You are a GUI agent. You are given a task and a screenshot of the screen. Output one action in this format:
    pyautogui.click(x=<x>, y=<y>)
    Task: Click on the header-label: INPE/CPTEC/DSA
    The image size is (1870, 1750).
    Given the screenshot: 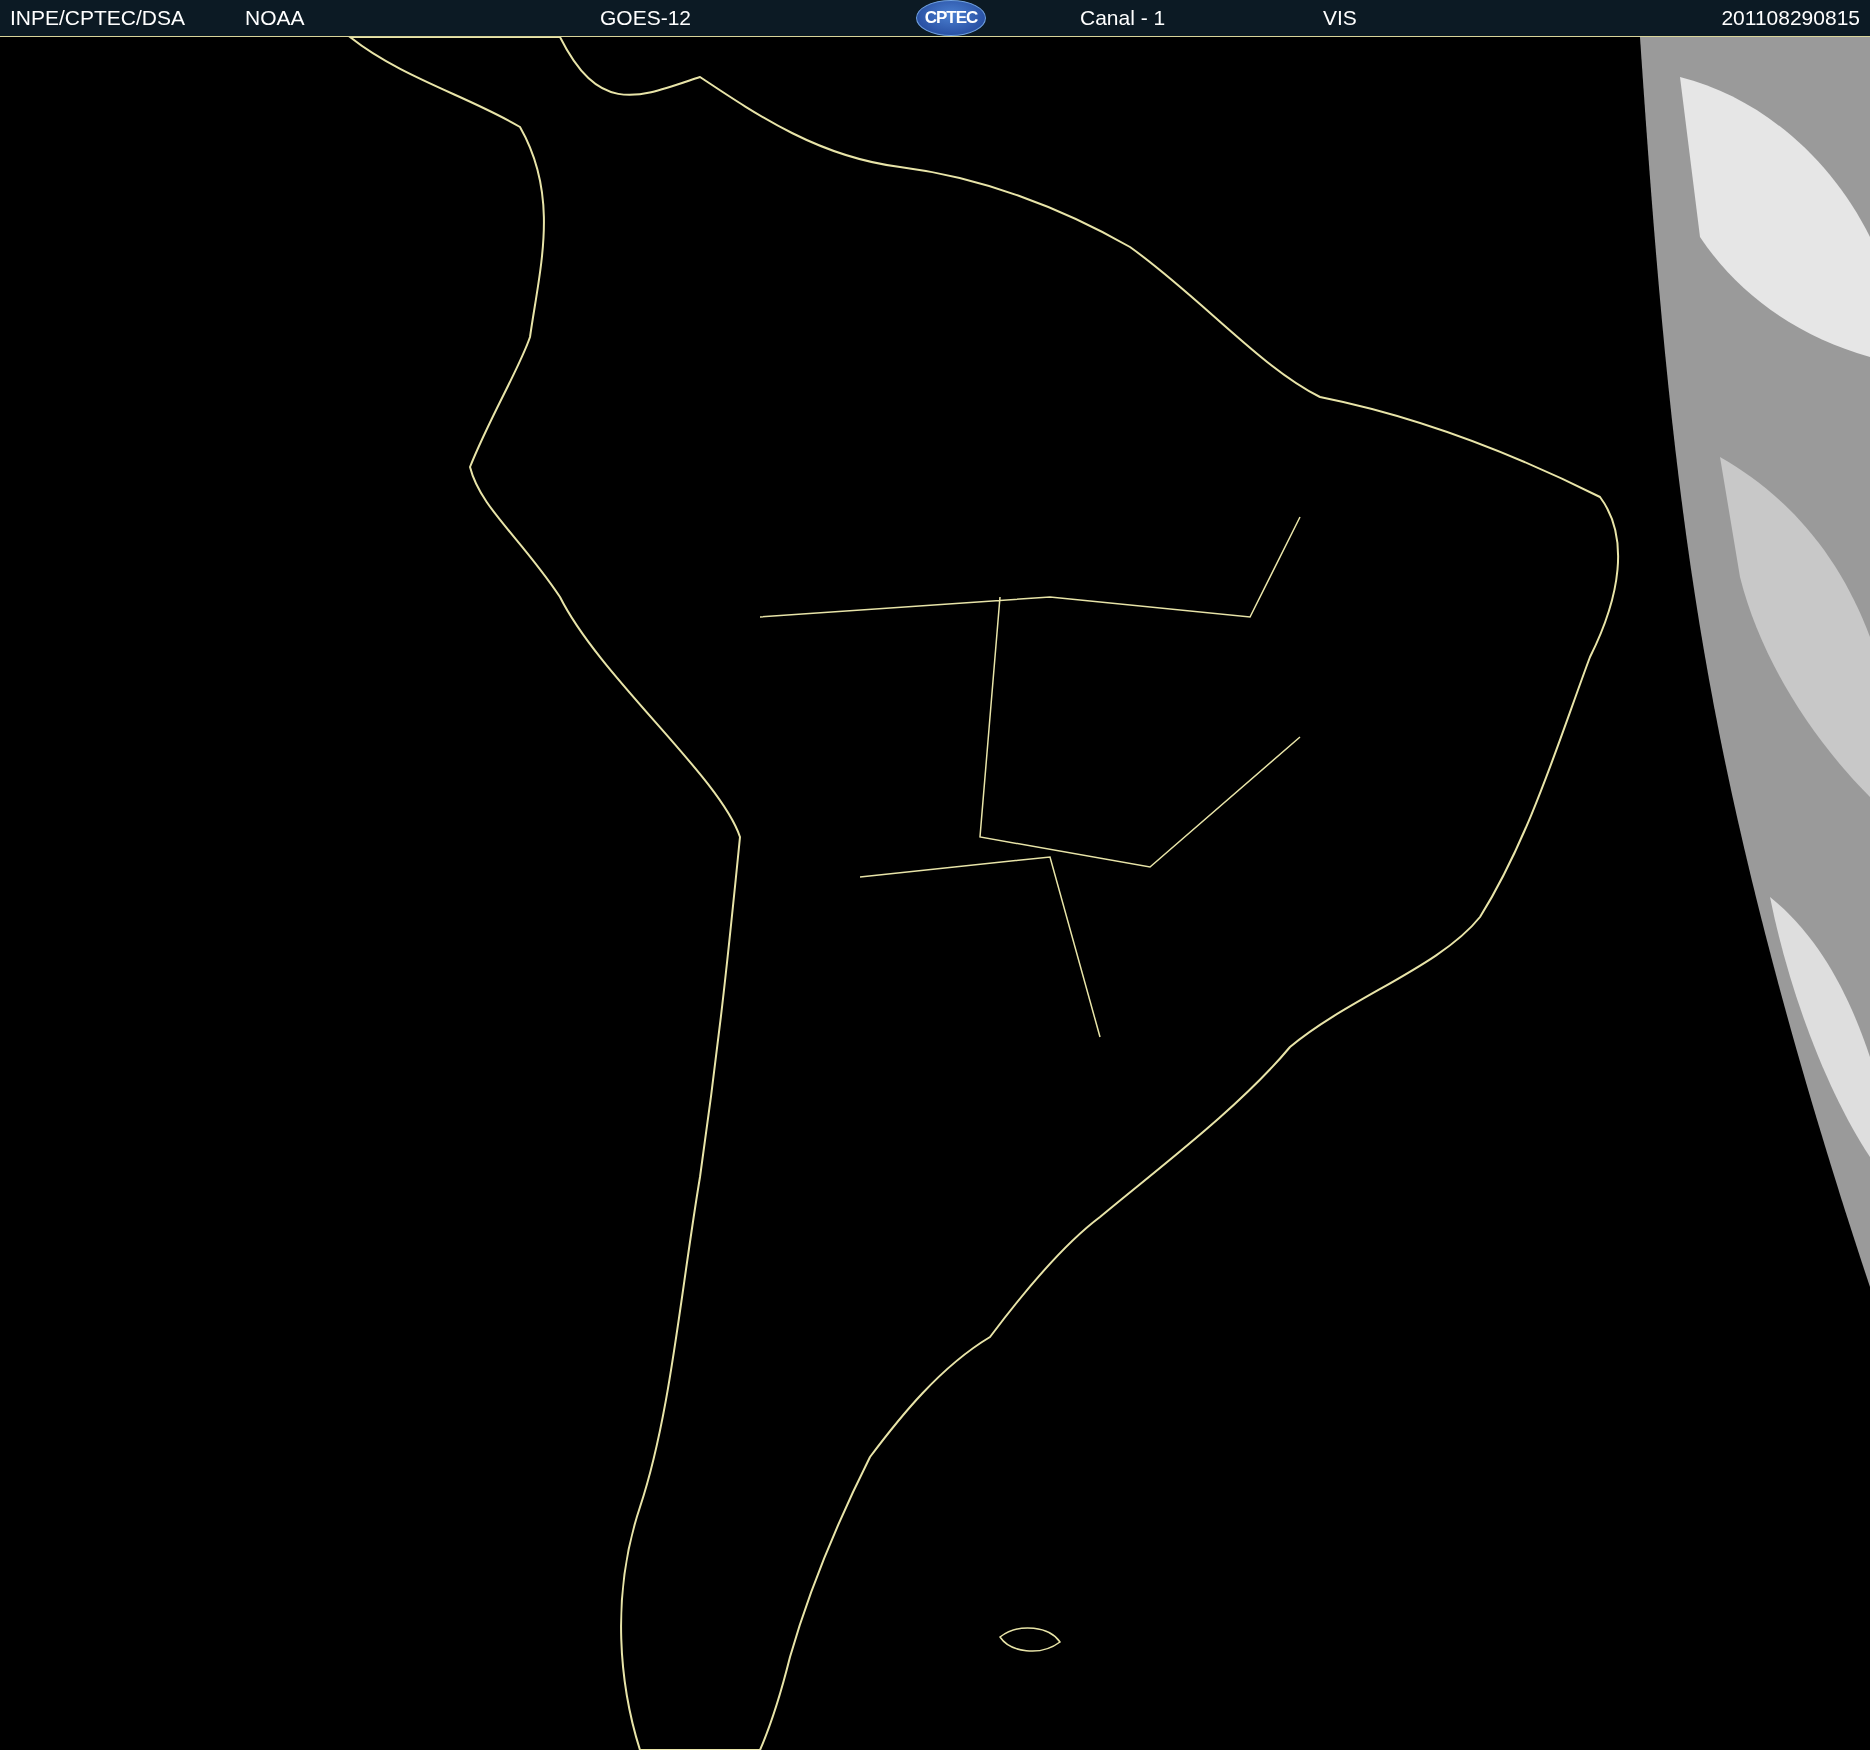 What is the action you would take?
    pyautogui.click(x=98, y=18)
    